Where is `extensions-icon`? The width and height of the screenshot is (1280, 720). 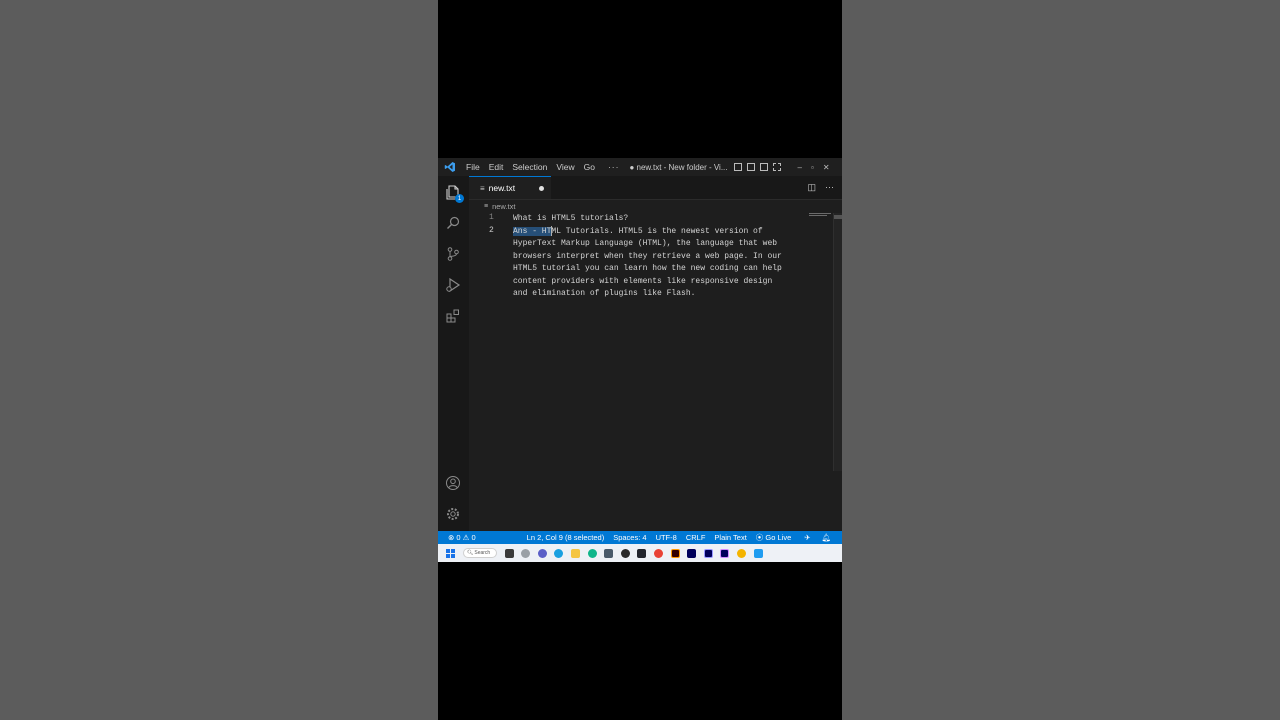
extensions-icon is located at coordinates (453, 316).